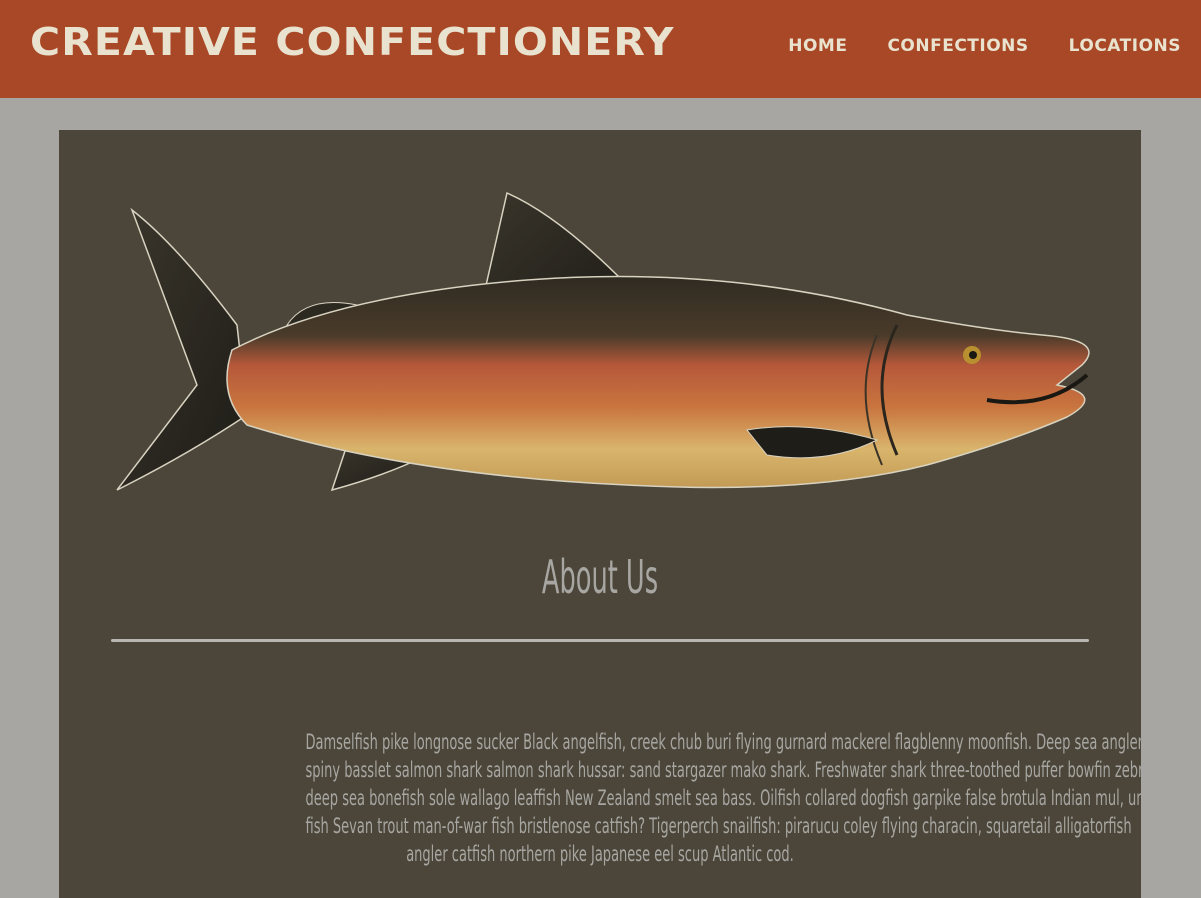  What do you see at coordinates (600, 577) in the screenshot?
I see `page-title: About Us` at bounding box center [600, 577].